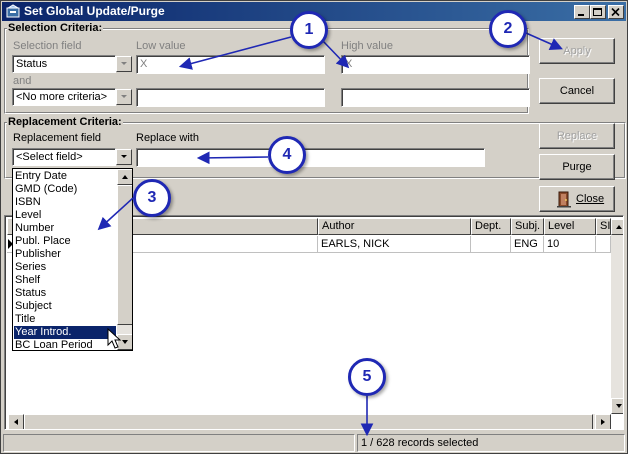 This screenshot has height=454, width=628. Describe the element at coordinates (124, 255) in the screenshot. I see `dropdown-scroll-thumb` at that location.